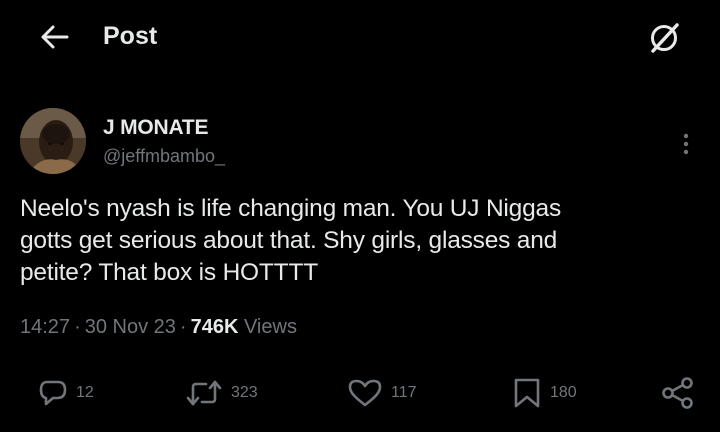 The width and height of the screenshot is (720, 432). I want to click on like-count: 117, so click(404, 392).